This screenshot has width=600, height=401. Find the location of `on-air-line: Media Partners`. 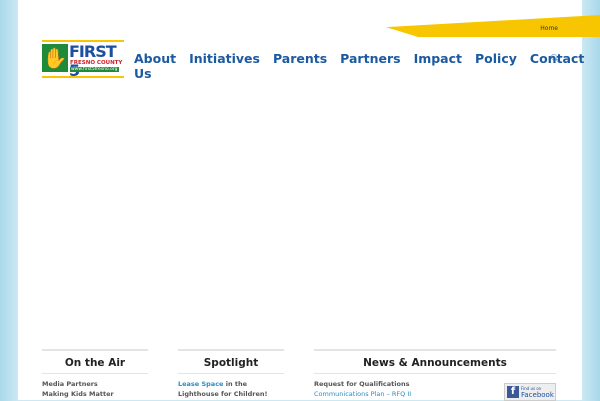

on-air-line: Media Partners is located at coordinates (70, 384).